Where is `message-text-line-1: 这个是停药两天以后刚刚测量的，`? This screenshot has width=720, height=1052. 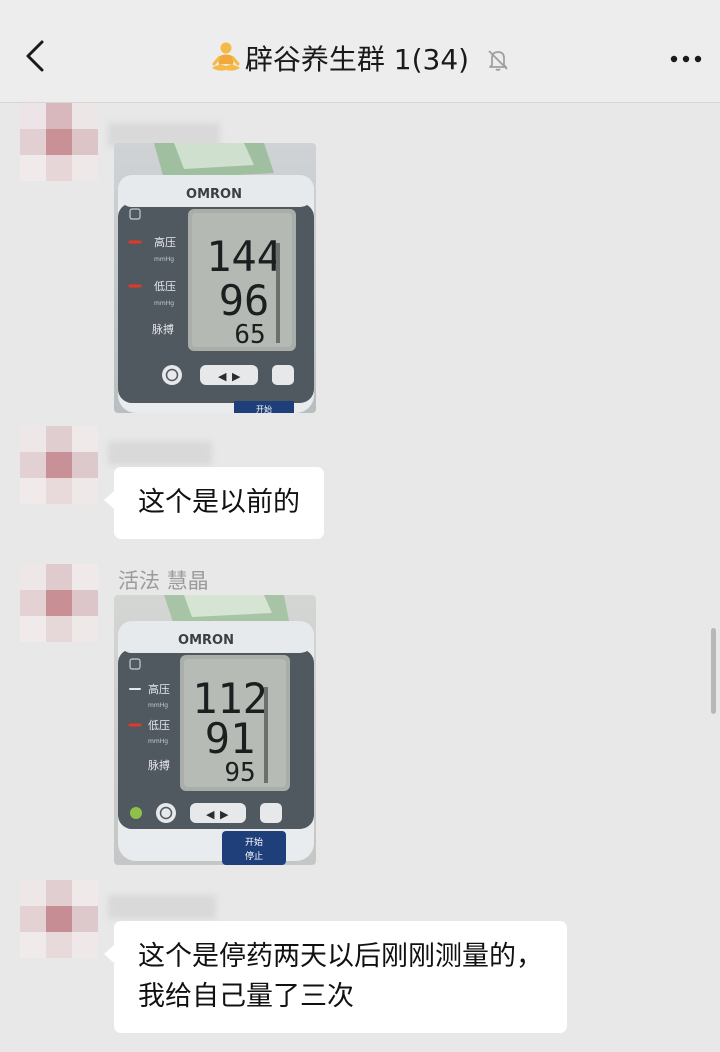 message-text-line-1: 这个是停药两天以后刚刚测量的， is located at coordinates (340, 956).